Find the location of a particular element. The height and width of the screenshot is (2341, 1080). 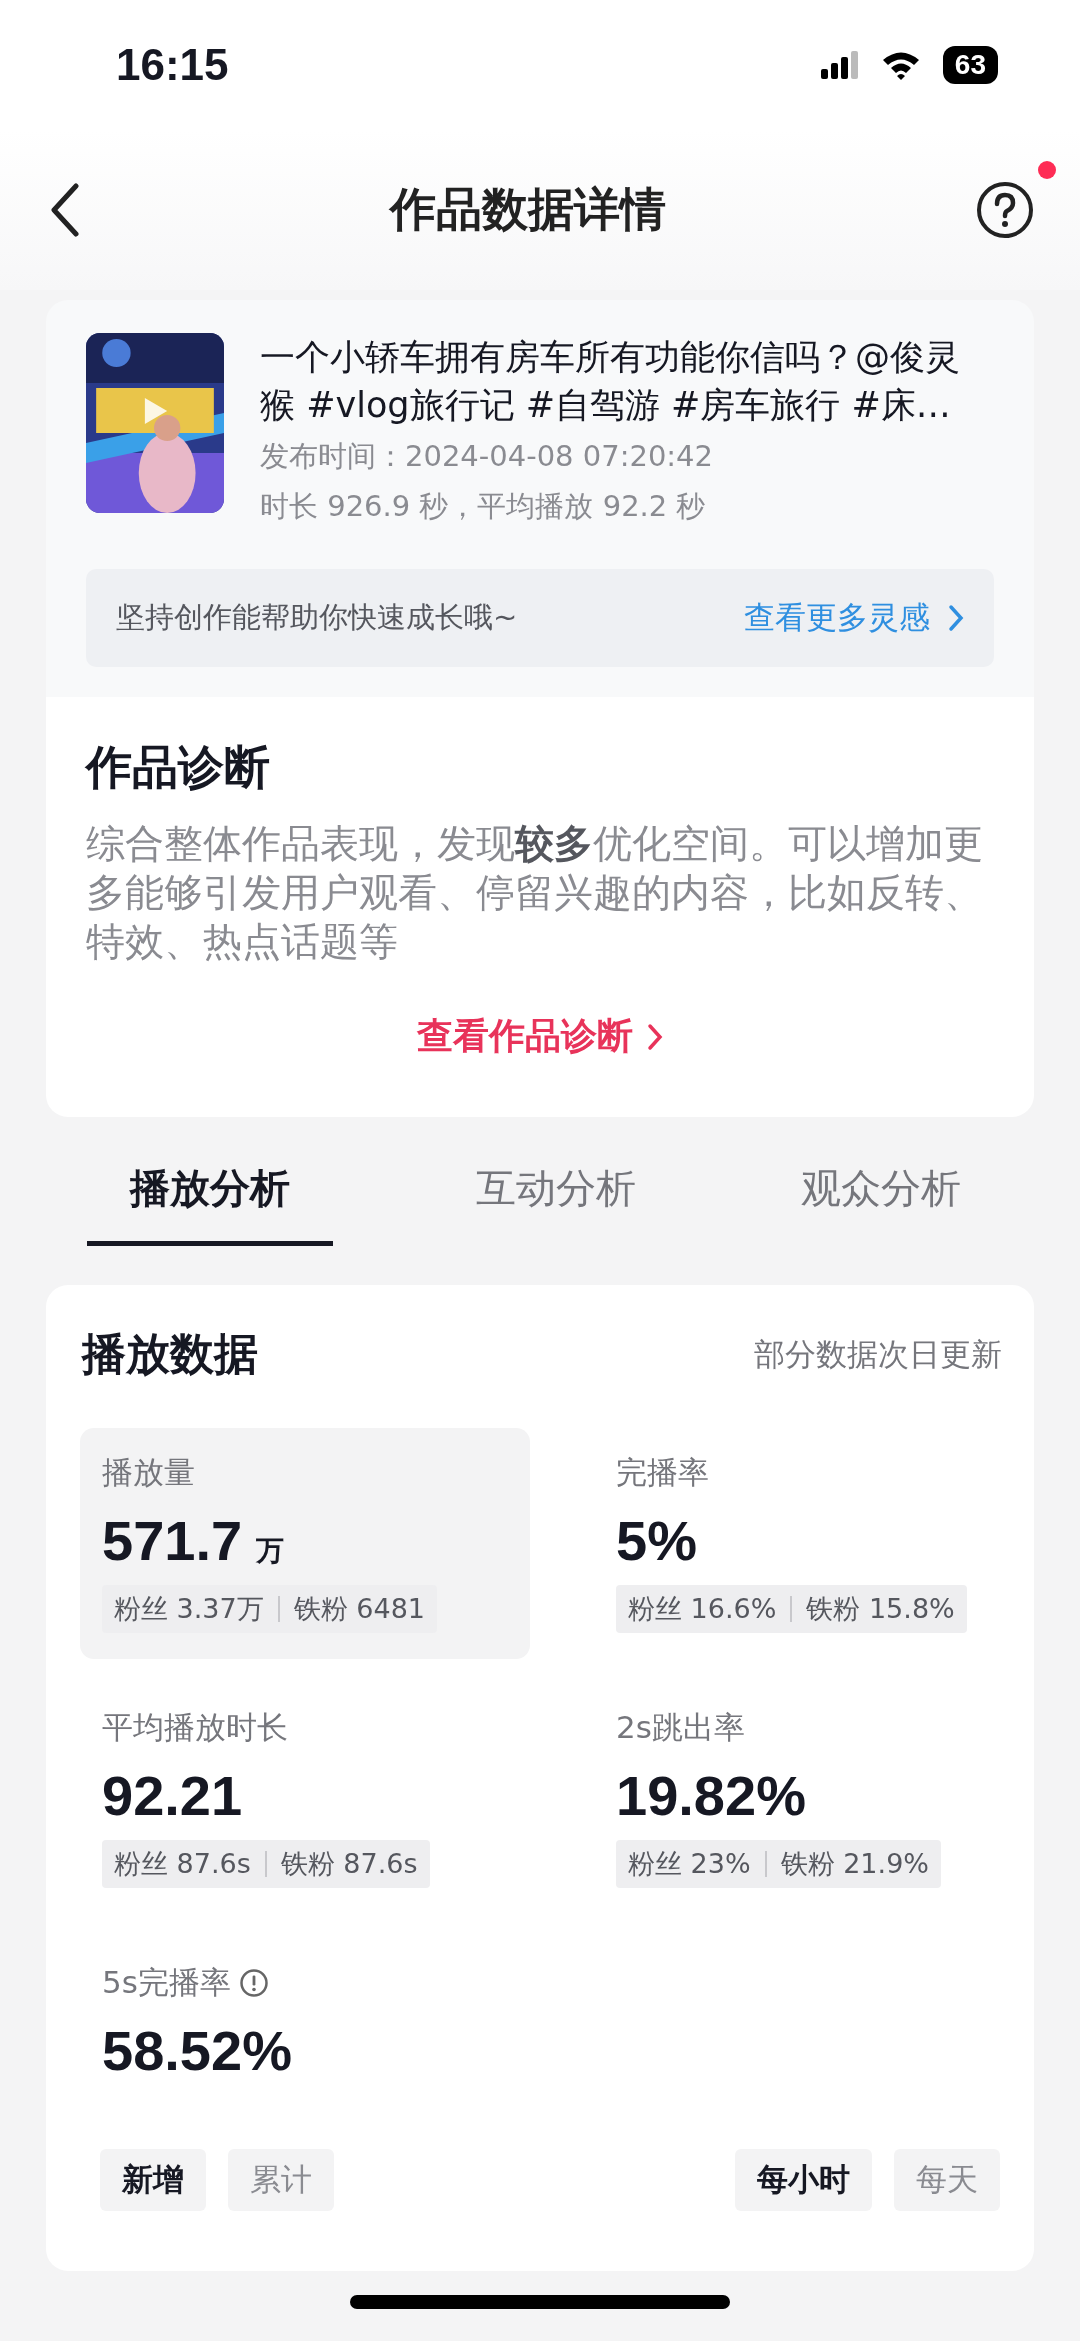

metric-label: 2s跳出率 is located at coordinates (680, 1727).